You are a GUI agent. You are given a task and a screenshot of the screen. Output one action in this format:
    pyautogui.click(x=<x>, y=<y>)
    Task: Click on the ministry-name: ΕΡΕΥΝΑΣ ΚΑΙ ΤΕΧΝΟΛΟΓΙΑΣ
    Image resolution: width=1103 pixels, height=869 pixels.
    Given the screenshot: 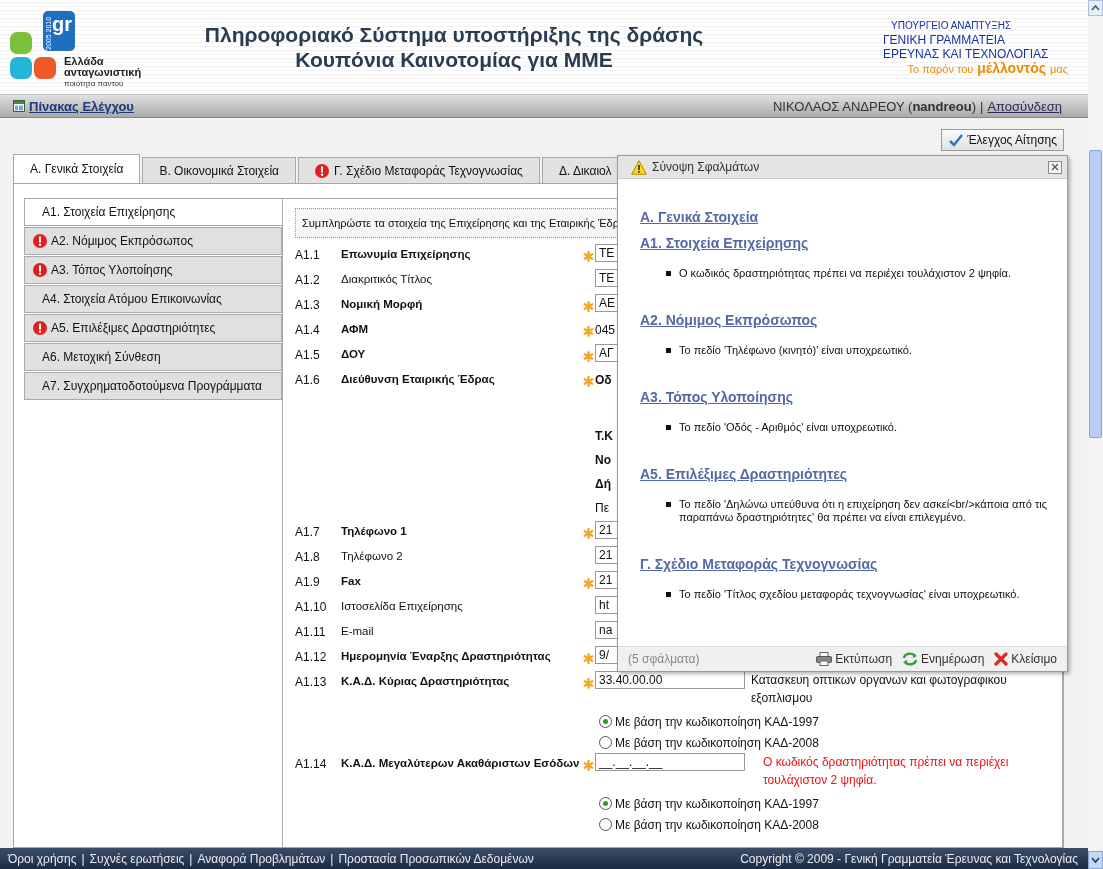 What is the action you would take?
    pyautogui.click(x=966, y=53)
    